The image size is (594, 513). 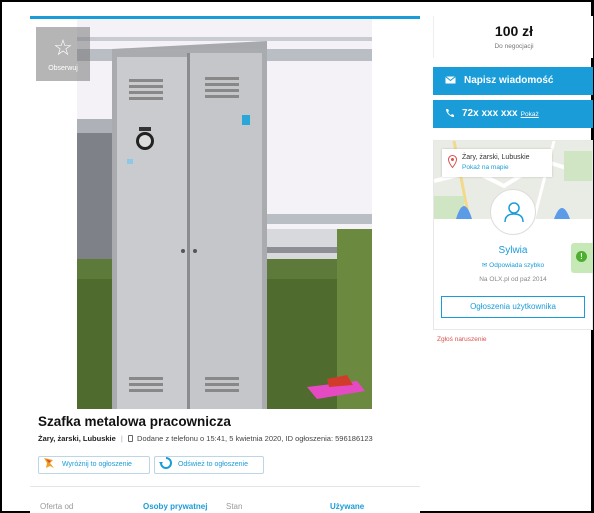 I want to click on promote-icon, so click(x=49, y=463).